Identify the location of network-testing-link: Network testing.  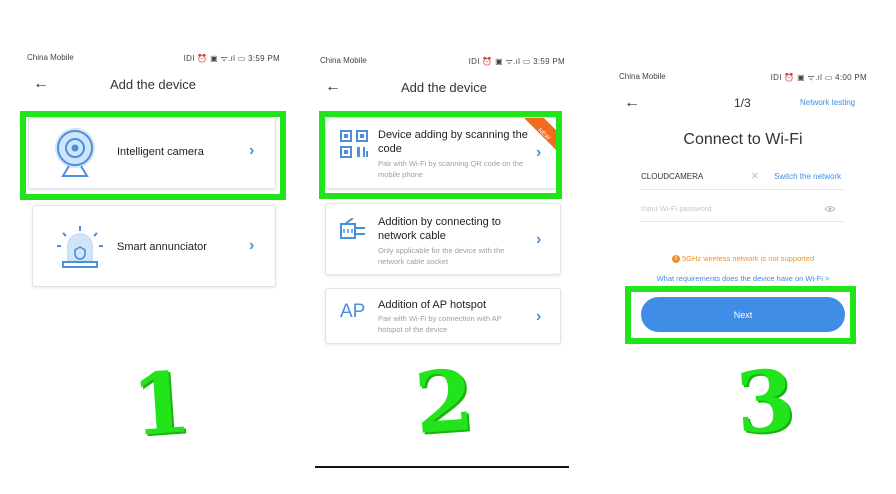
(827, 102).